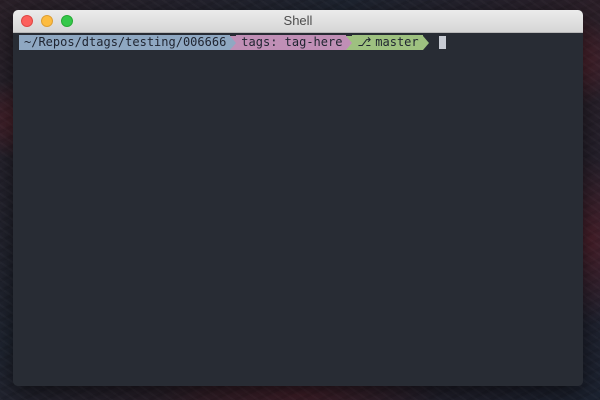 The height and width of the screenshot is (400, 600). I want to click on title-bar: Shell, so click(298, 21).